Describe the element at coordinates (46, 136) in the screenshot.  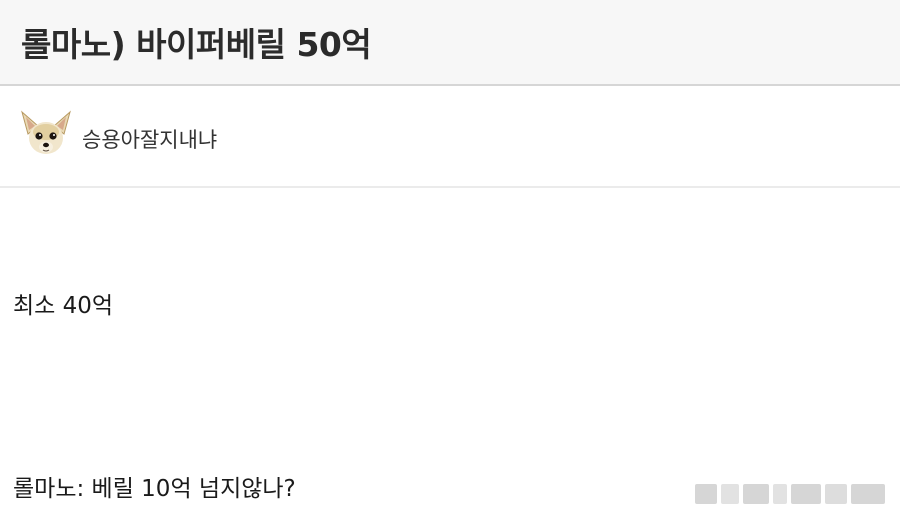
I see `chihuahua-avatar-icon` at that location.